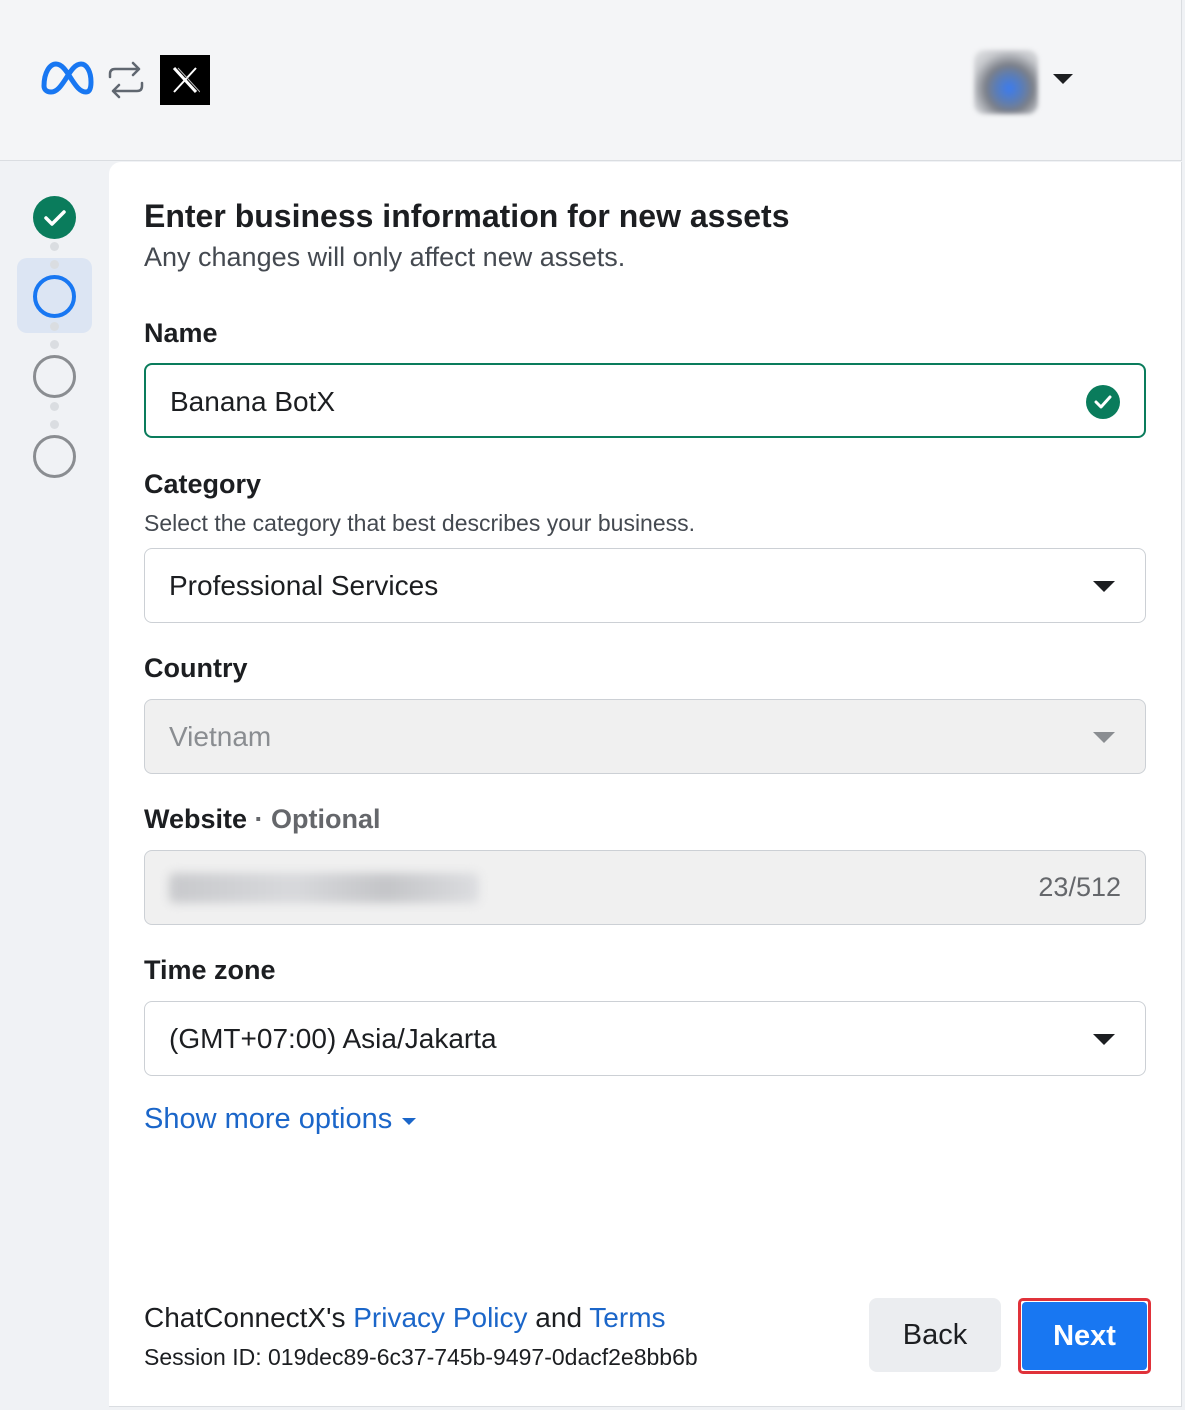 The height and width of the screenshot is (1410, 1185). Describe the element at coordinates (1006, 82) in the screenshot. I see `user-avatar-icon` at that location.